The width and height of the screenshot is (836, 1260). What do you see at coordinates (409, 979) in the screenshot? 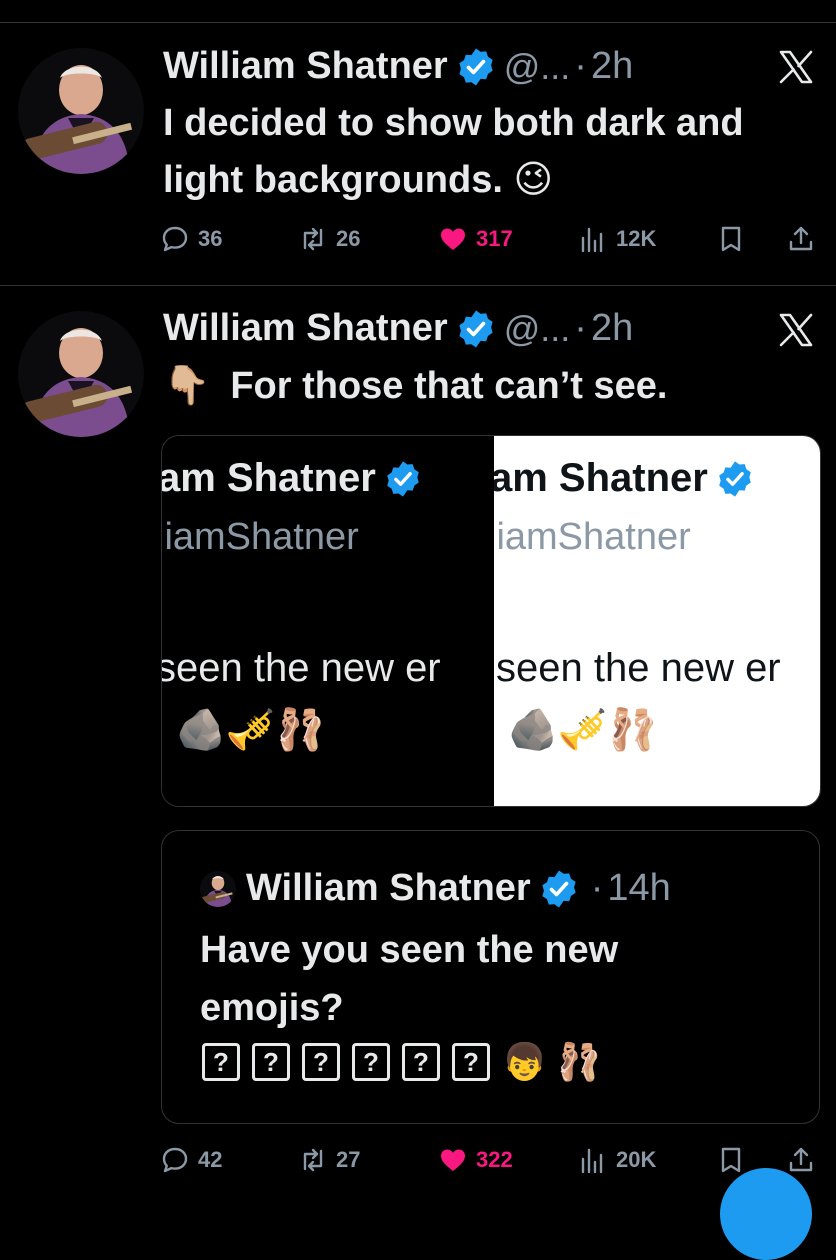
I see `quote-text: Have you seen the new emojis?` at bounding box center [409, 979].